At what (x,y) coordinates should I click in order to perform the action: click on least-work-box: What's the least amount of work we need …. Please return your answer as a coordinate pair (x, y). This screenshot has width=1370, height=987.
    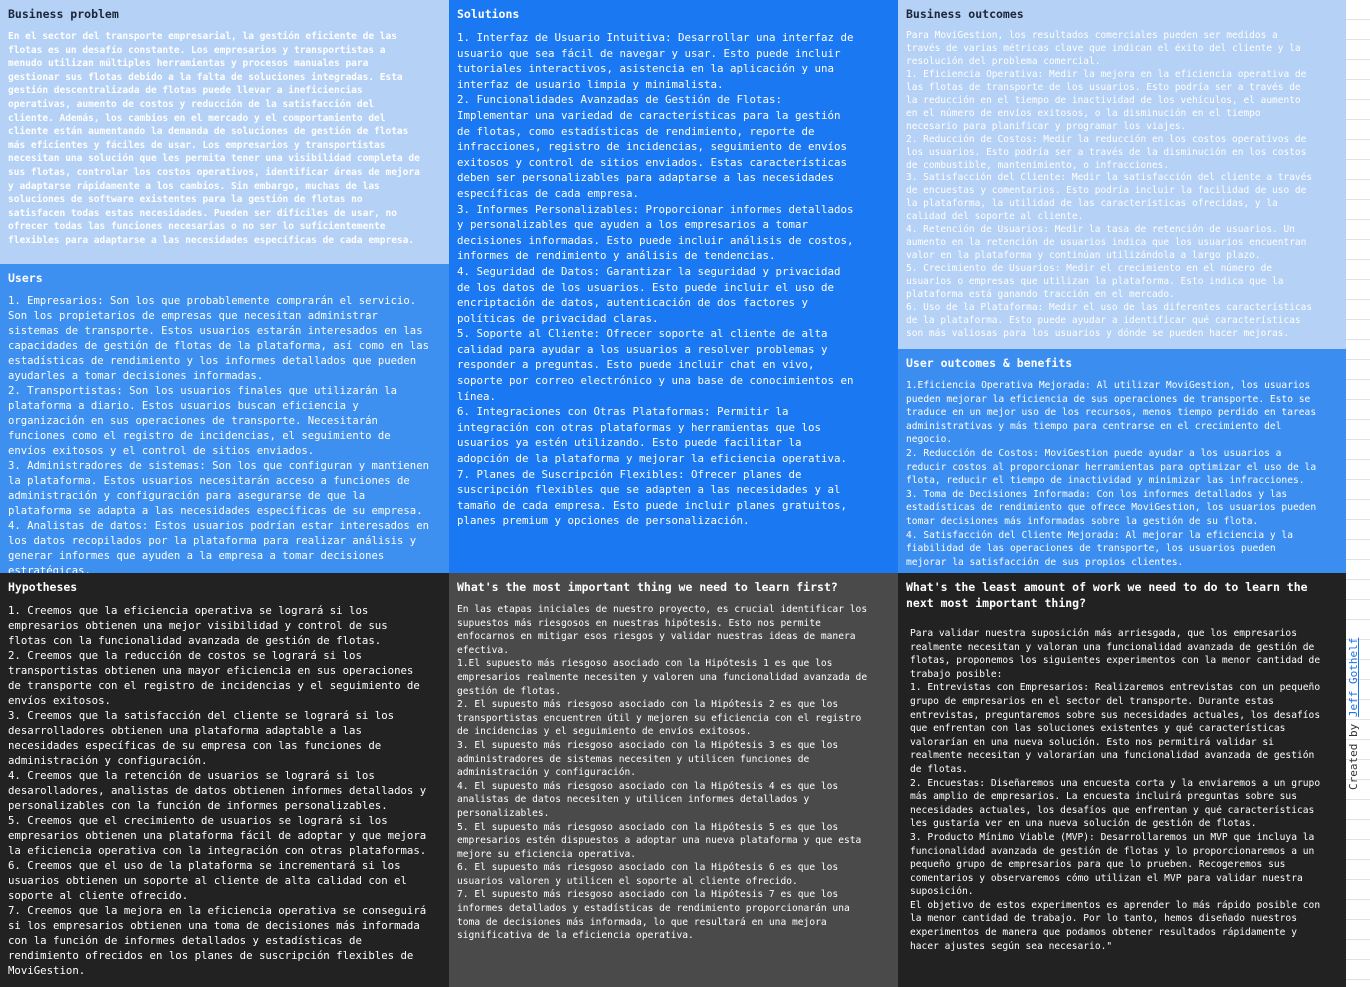
    Looking at the image, I should click on (1122, 780).